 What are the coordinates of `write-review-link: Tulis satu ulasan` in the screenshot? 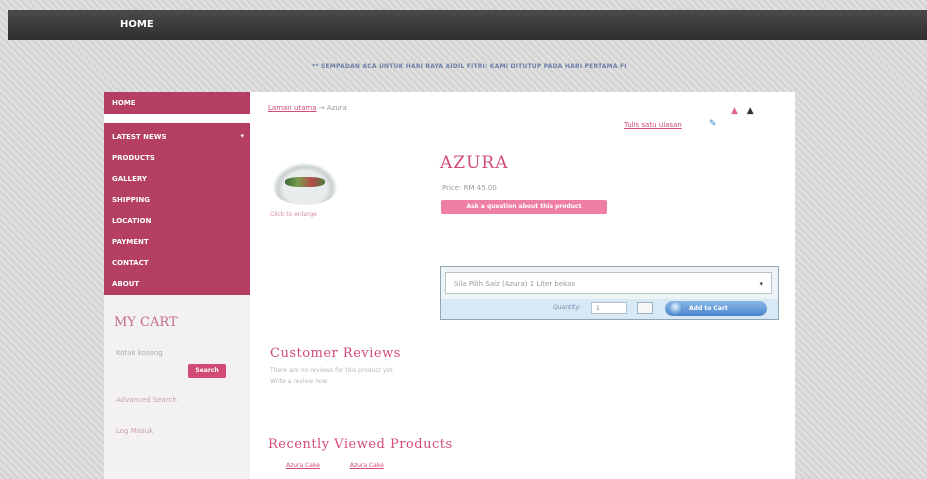 It's located at (653, 125).